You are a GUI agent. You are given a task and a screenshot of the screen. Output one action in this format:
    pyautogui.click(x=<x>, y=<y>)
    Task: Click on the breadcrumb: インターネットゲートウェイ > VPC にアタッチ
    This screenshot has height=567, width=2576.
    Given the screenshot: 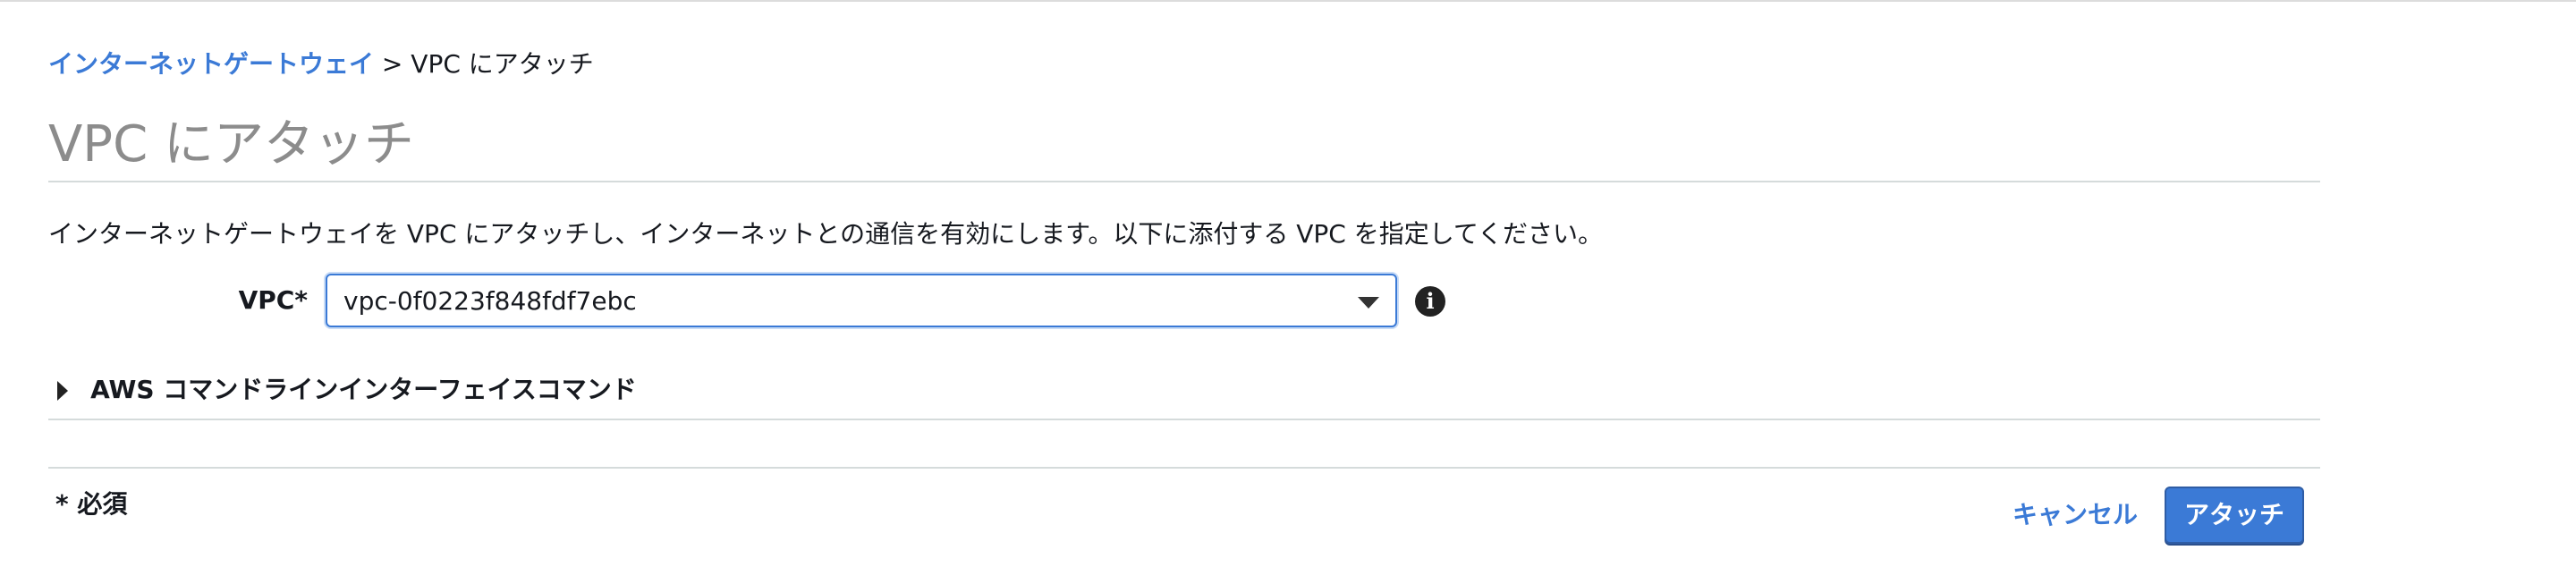 What is the action you would take?
    pyautogui.click(x=321, y=64)
    